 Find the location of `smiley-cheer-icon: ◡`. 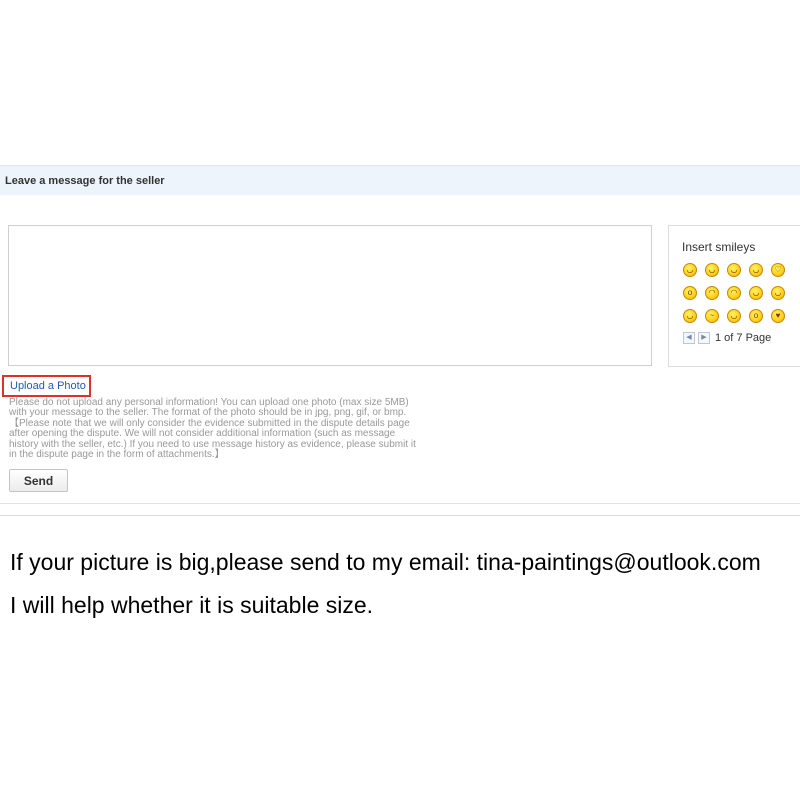

smiley-cheer-icon: ◡ is located at coordinates (756, 293).